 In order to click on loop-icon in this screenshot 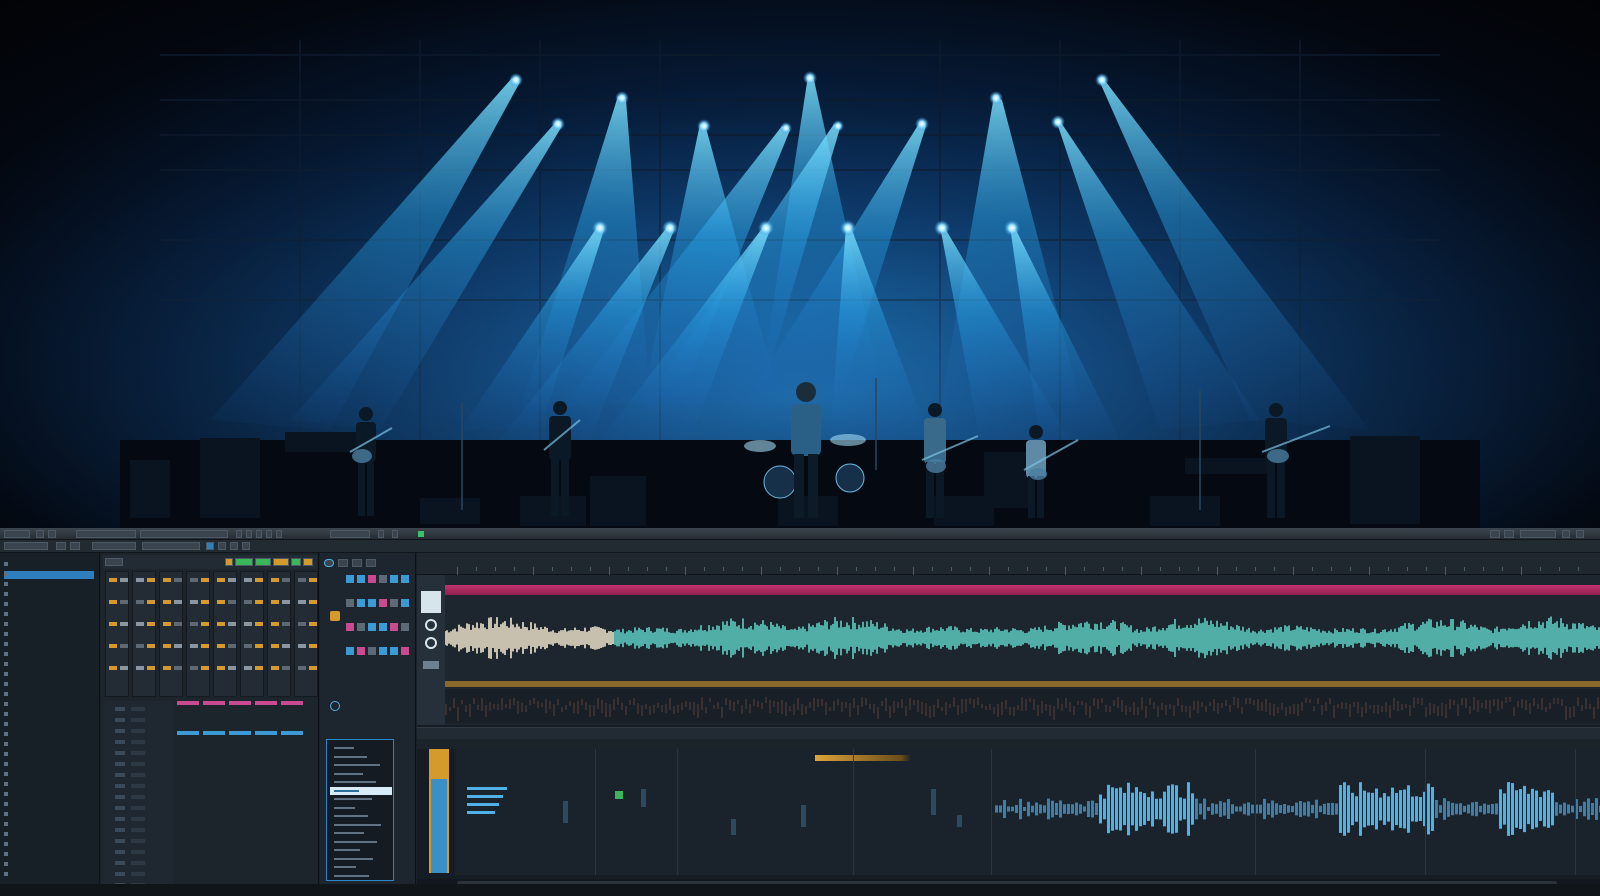, I will do `click(269, 534)`.